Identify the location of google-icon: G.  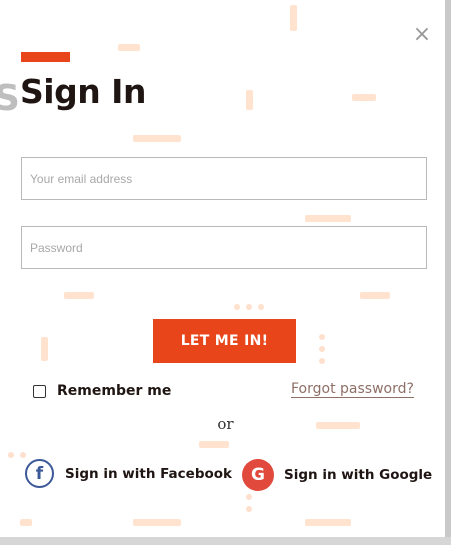
(258, 475).